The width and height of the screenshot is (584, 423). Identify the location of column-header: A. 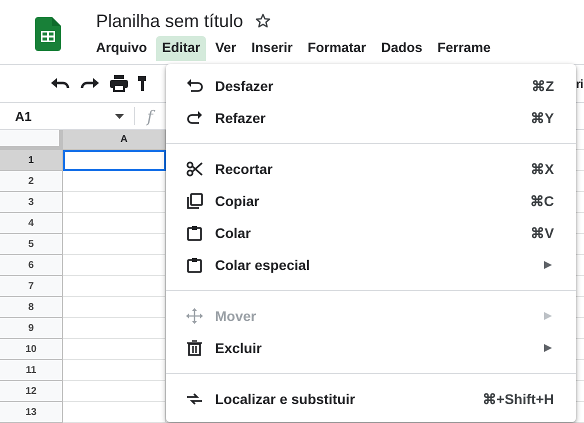
(114, 140).